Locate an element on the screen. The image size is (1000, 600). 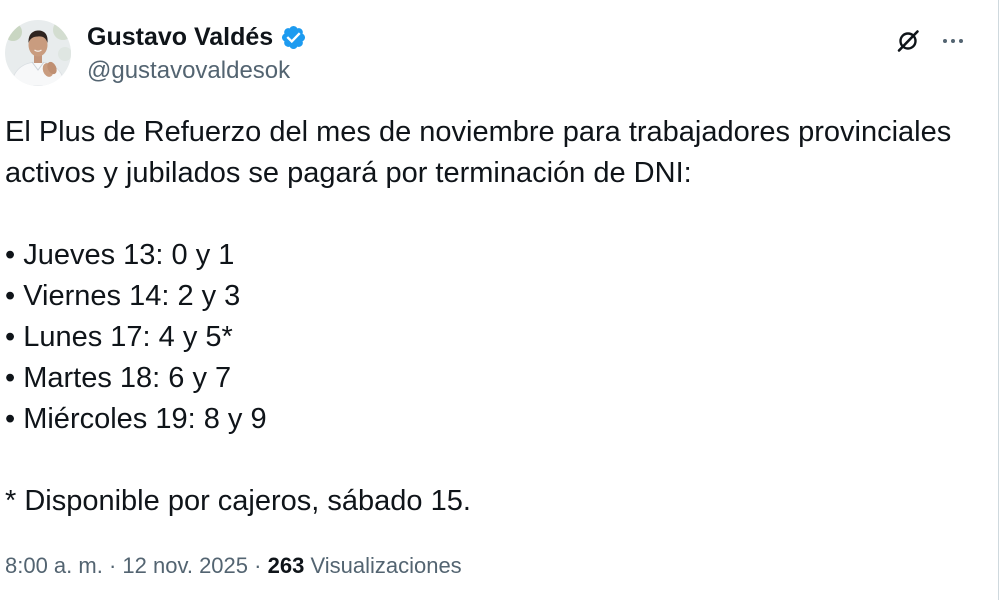
grok-icon-svg is located at coordinates (908, 41).